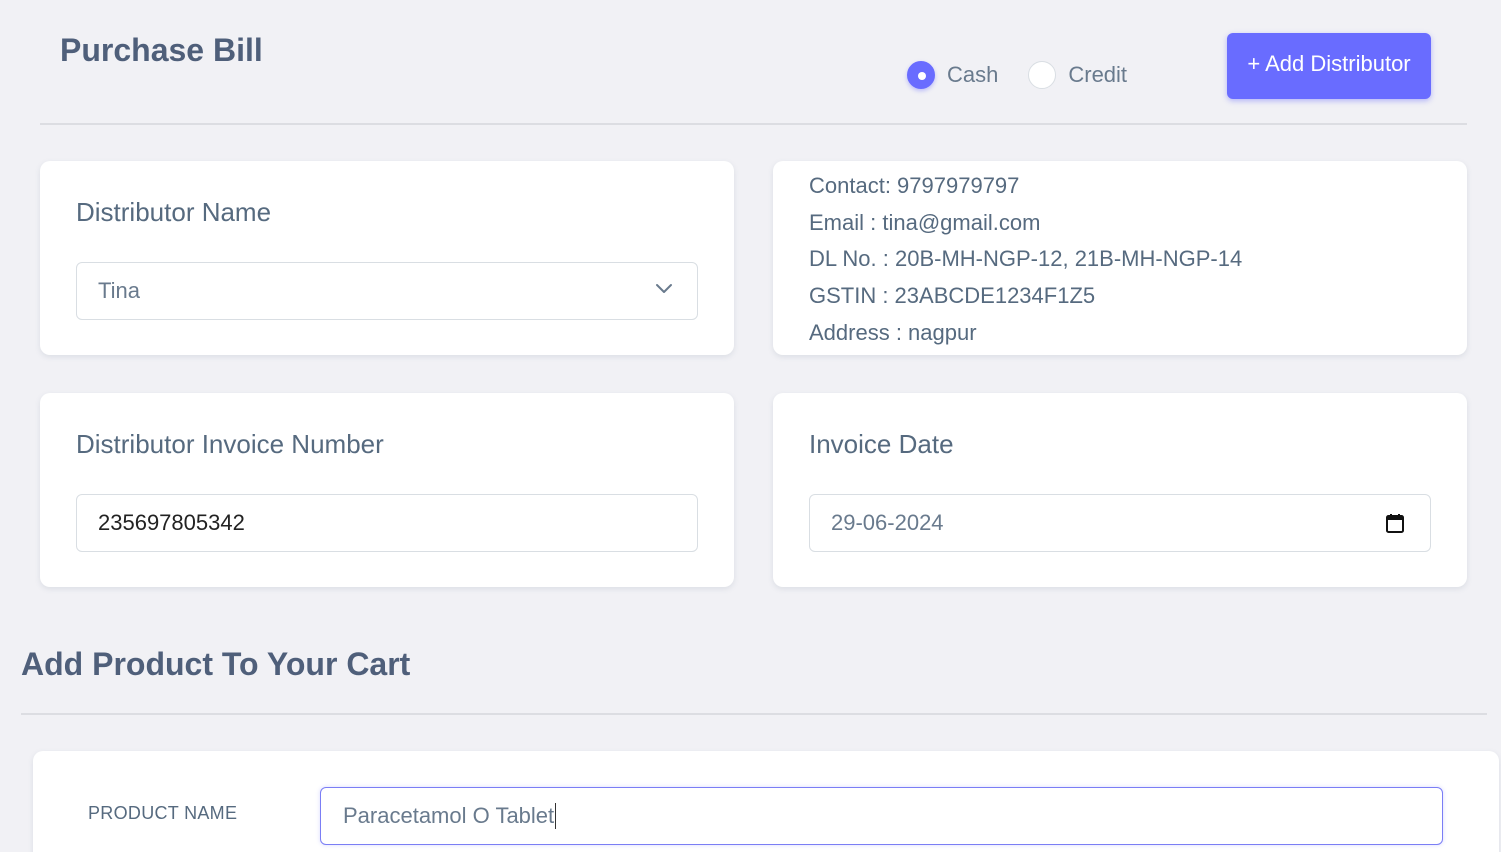  What do you see at coordinates (664, 288) in the screenshot?
I see `chevron-down-icon` at bounding box center [664, 288].